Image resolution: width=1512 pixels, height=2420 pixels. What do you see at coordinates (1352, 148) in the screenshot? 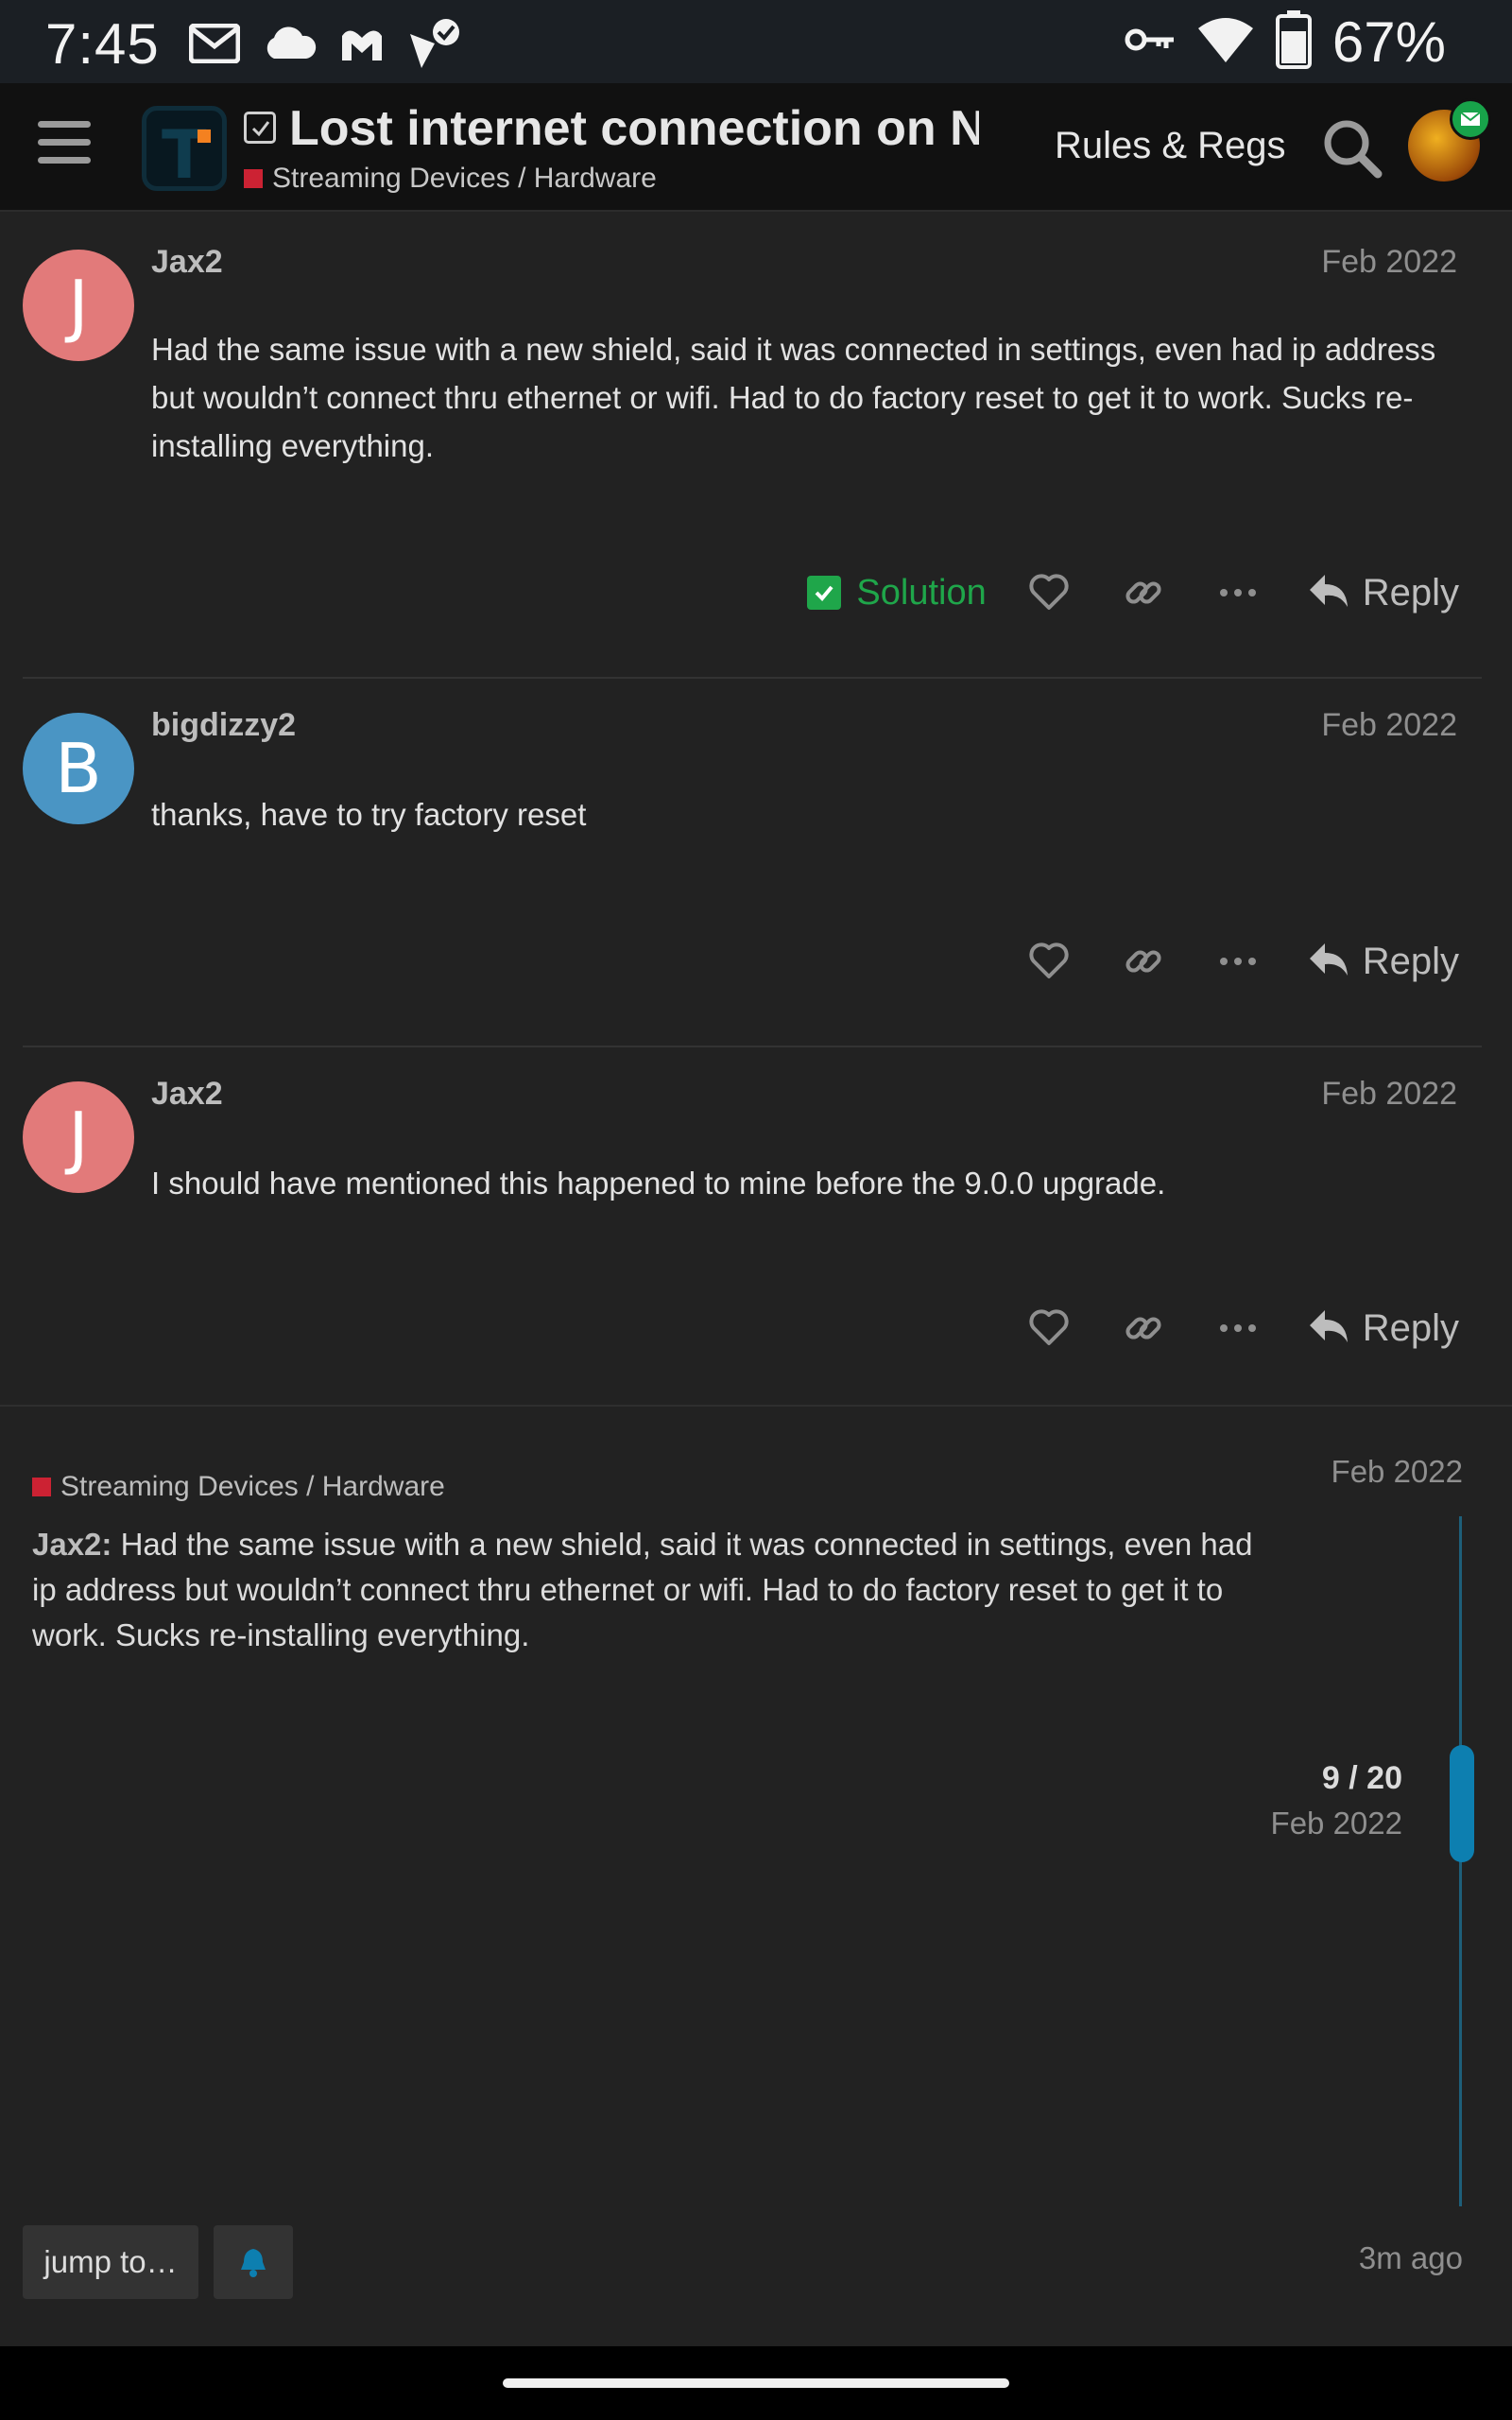
I see `search-icon` at bounding box center [1352, 148].